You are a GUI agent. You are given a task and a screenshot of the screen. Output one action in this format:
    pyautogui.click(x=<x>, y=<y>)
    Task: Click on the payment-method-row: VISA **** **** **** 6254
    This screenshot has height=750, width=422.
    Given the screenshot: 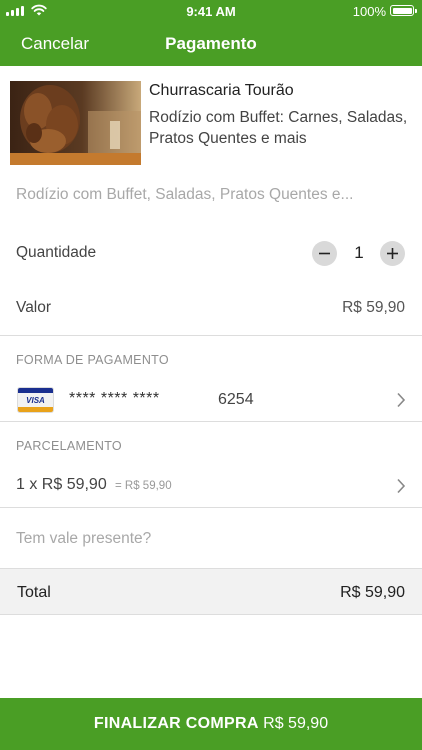 What is the action you would take?
    pyautogui.click(x=211, y=400)
    